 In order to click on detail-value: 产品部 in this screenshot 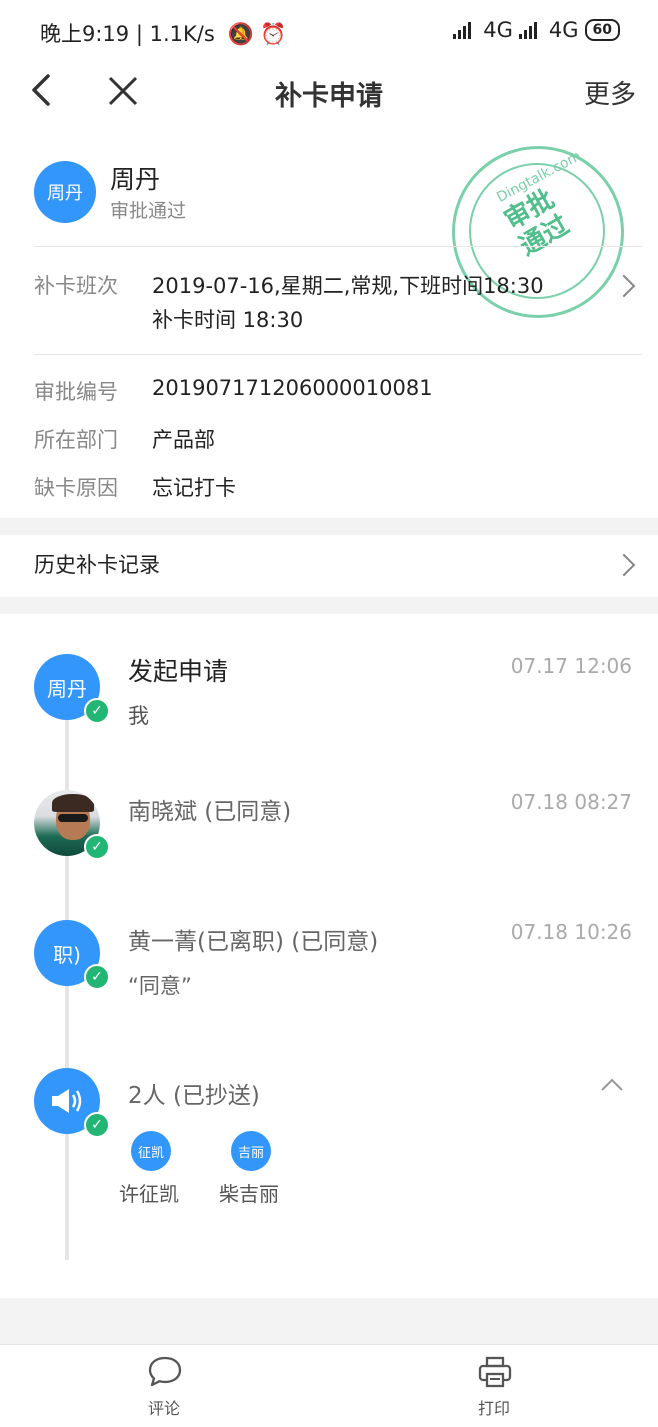, I will do `click(183, 440)`.